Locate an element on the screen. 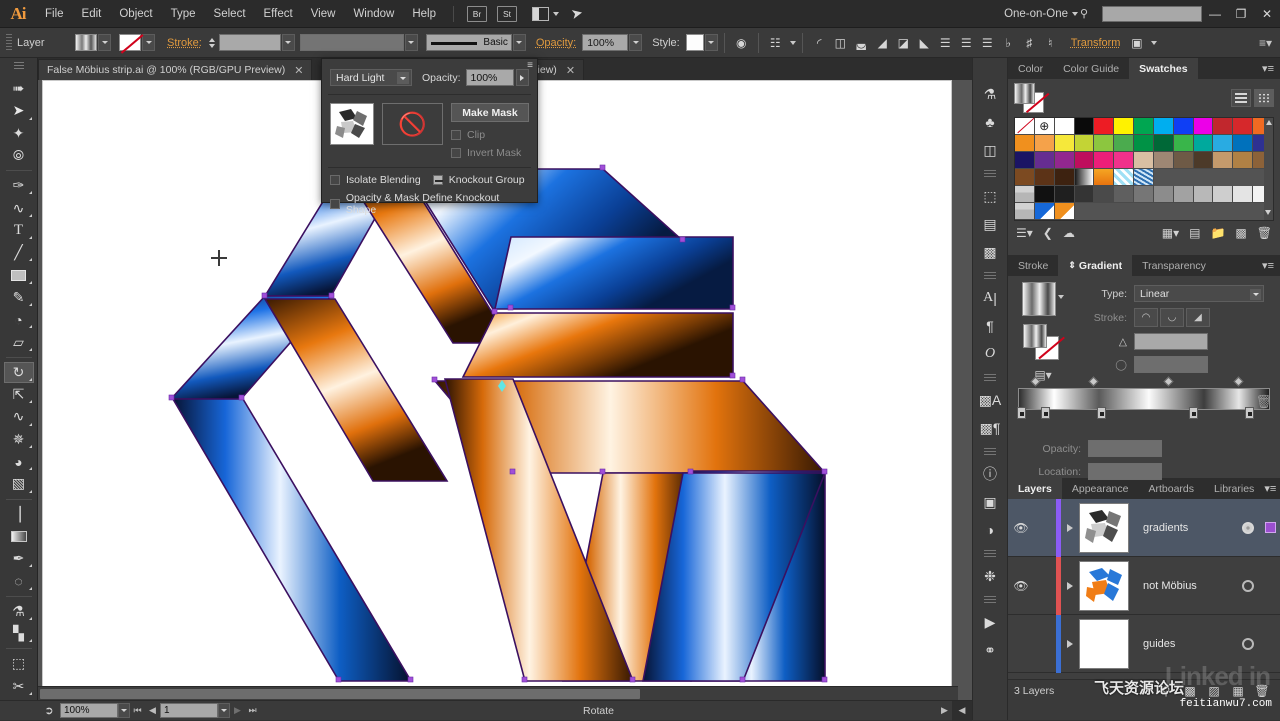 The width and height of the screenshot is (1280, 721). layer-expand-icon is located at coordinates (1070, 643).